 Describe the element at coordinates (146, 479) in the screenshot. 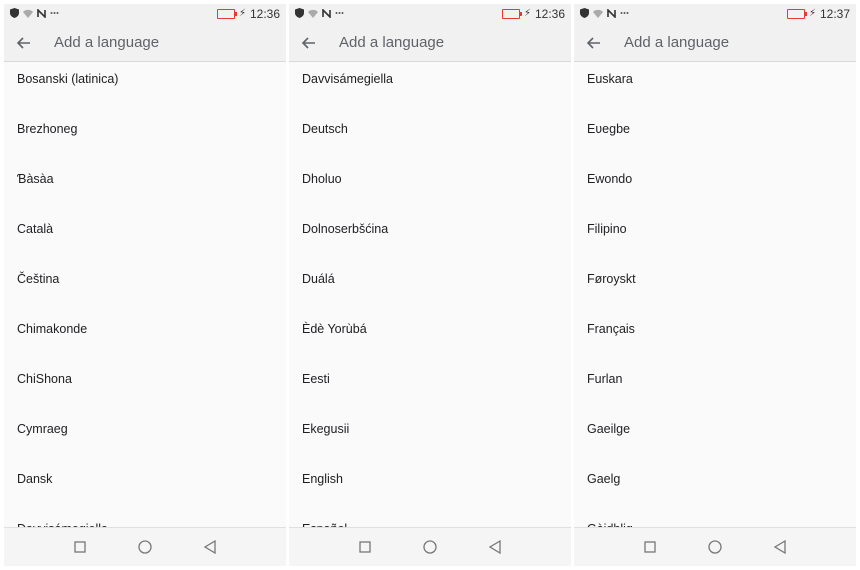

I see `language-item: Dansk` at that location.